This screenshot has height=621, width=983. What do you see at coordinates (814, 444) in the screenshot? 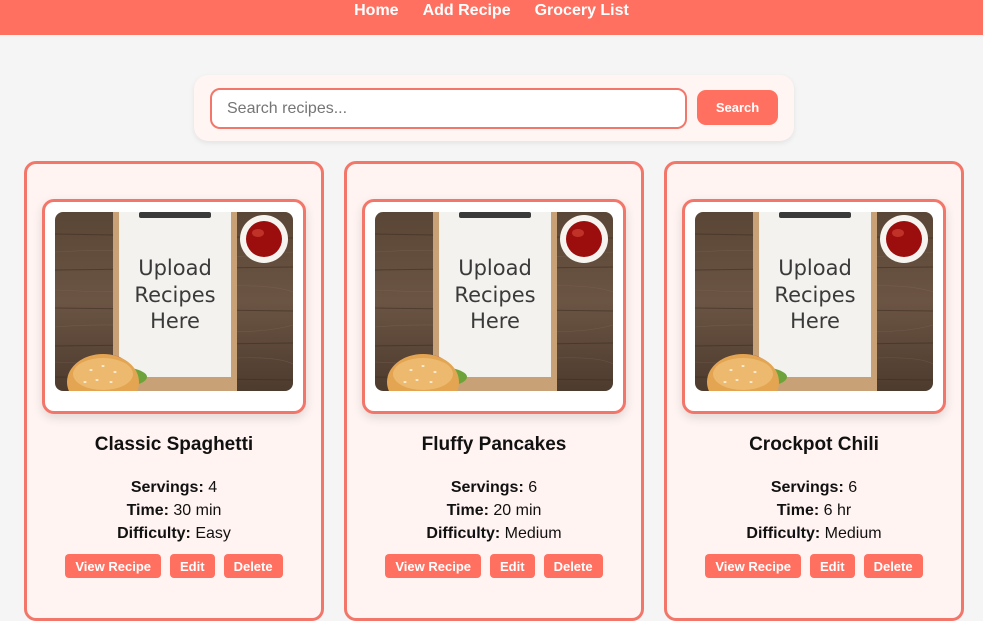
I see `recipe-title: Crockpot Chili` at bounding box center [814, 444].